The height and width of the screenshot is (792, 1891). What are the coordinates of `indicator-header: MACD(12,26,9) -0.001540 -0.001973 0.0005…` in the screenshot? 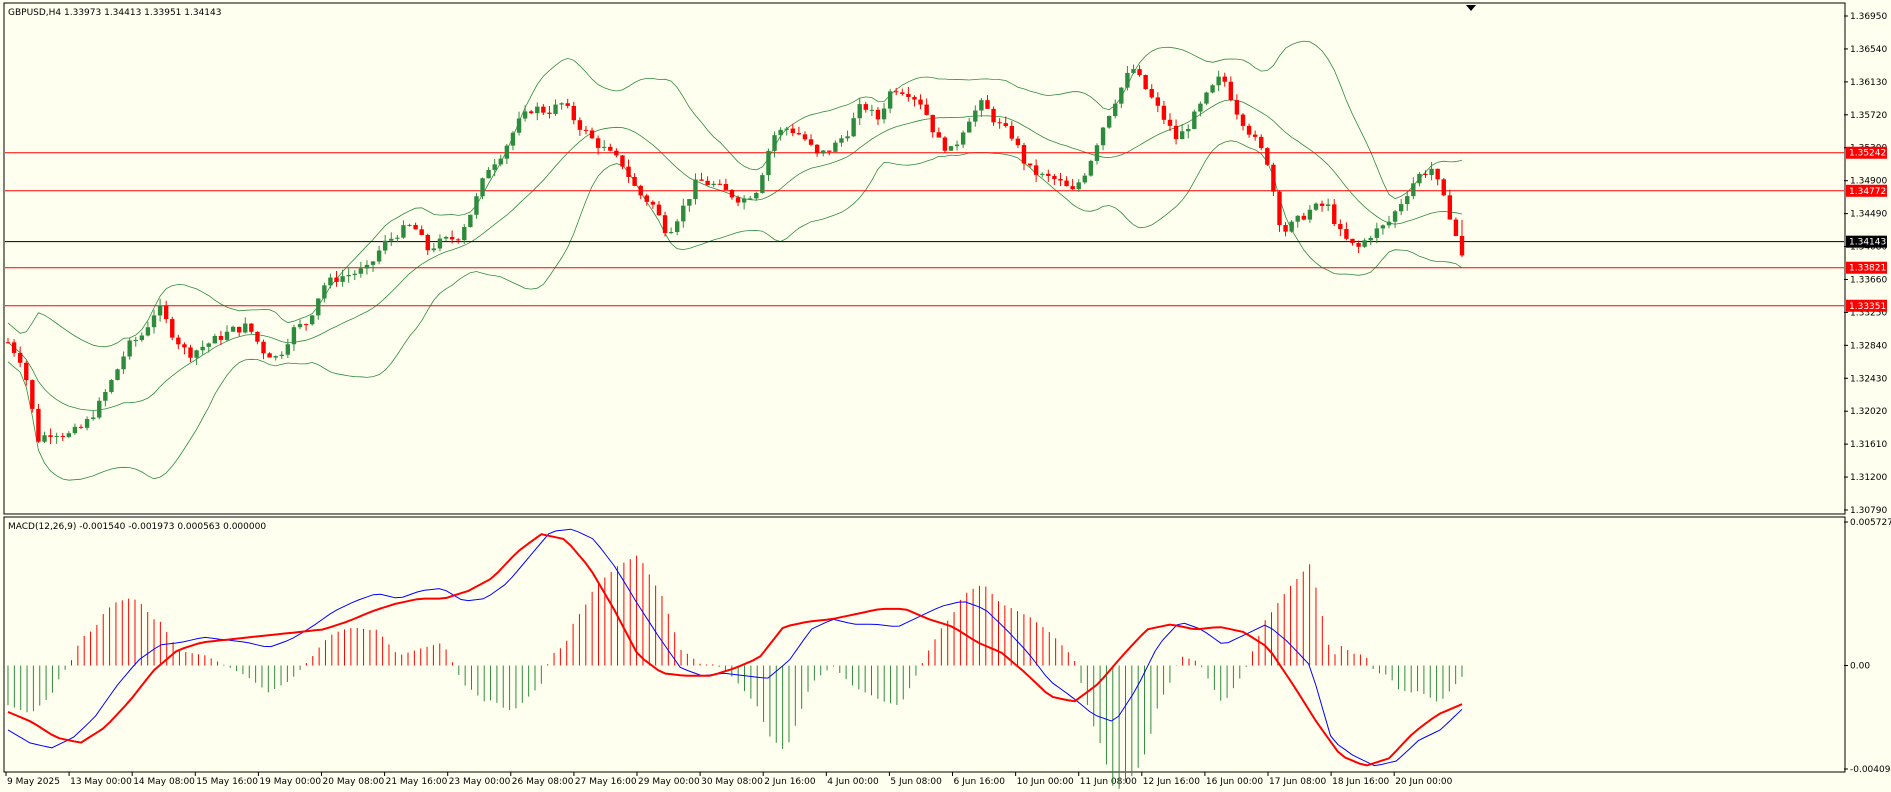 It's located at (137, 527).